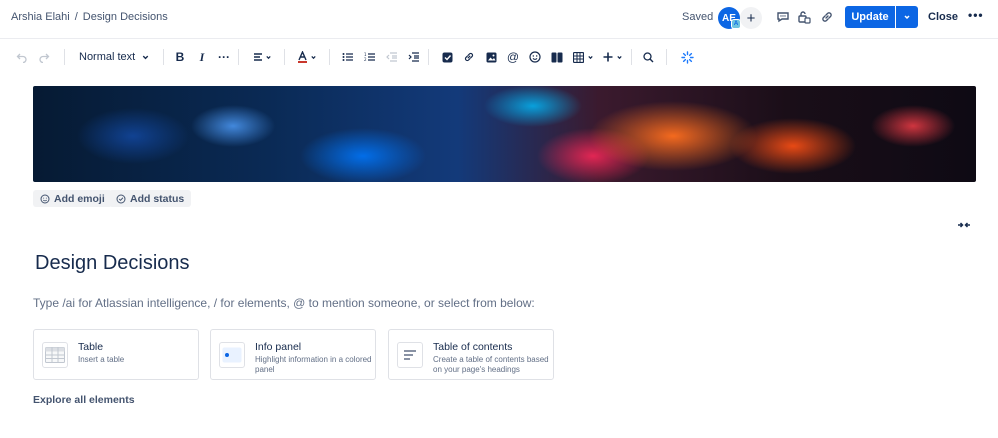 This screenshot has width=998, height=438. What do you see at coordinates (613, 57) in the screenshot?
I see `insert-icon` at bounding box center [613, 57].